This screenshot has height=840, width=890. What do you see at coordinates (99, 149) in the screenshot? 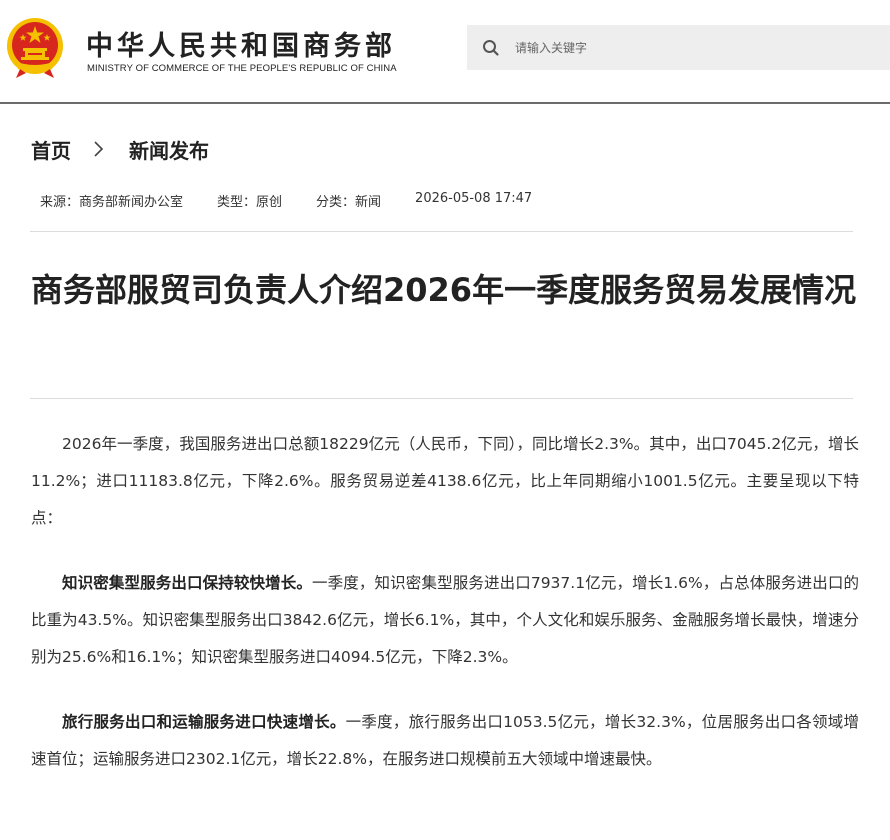
I see `chevron-right-icon` at bounding box center [99, 149].